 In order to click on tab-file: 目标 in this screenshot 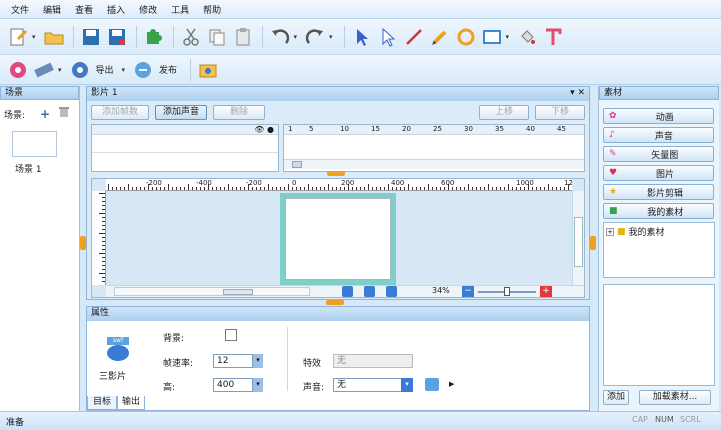, I will do `click(102, 403)`.